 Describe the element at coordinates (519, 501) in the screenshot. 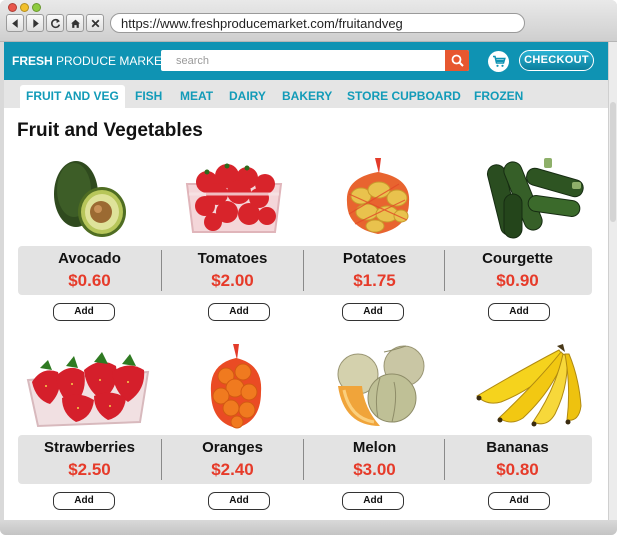

I see `add-bananas-button: Add` at that location.